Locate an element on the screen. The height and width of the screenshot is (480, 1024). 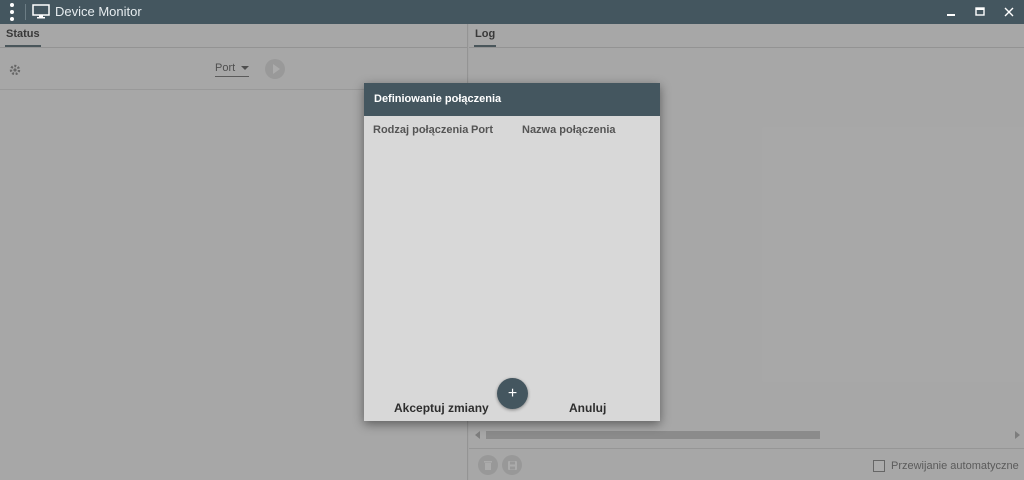
menu-icon is located at coordinates (12, 12).